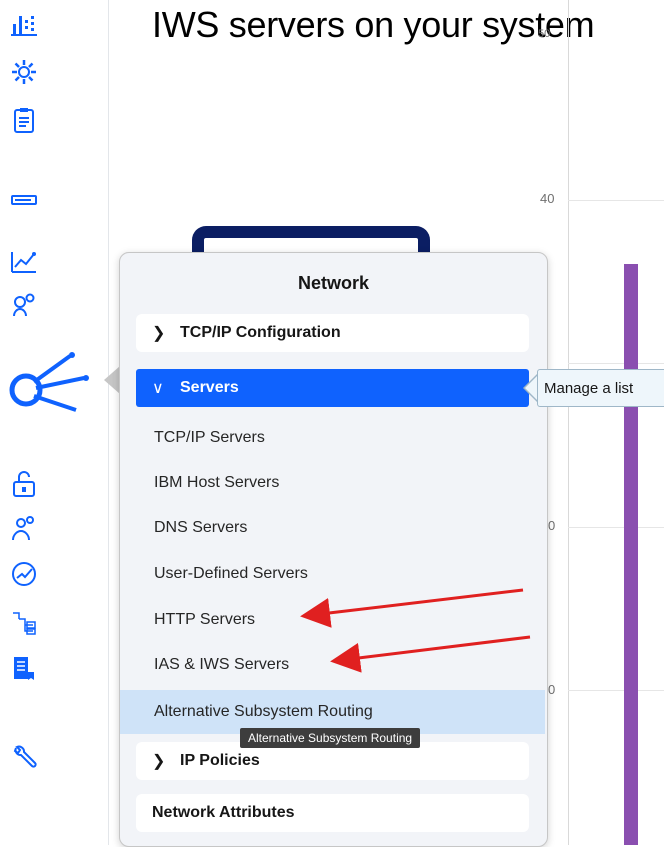 The width and height of the screenshot is (664, 847). Describe the element at coordinates (332, 438) in the screenshot. I see `menu-item-tcpip-servers: TCP/IP Servers` at that location.